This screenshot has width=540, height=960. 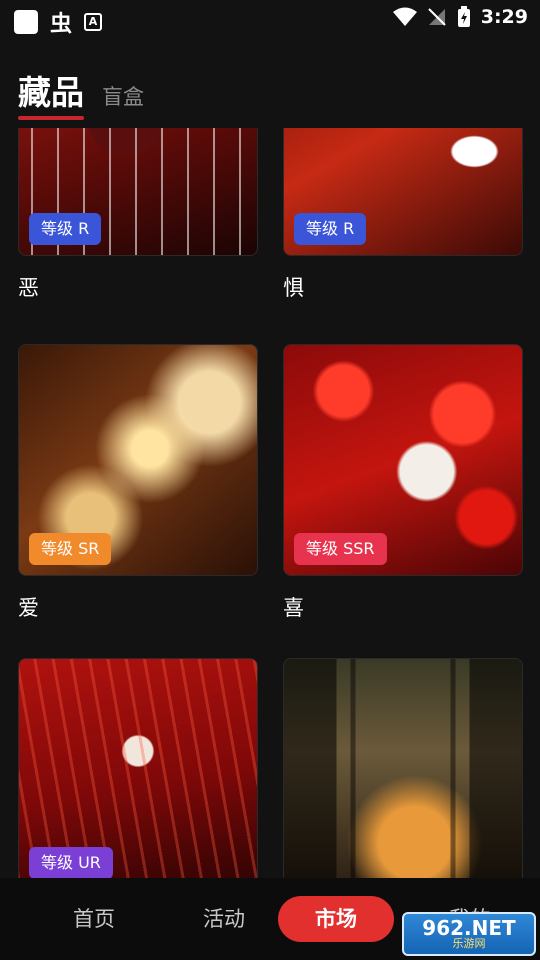 I want to click on collection-card: 等级 R 恶, so click(x=138, y=214).